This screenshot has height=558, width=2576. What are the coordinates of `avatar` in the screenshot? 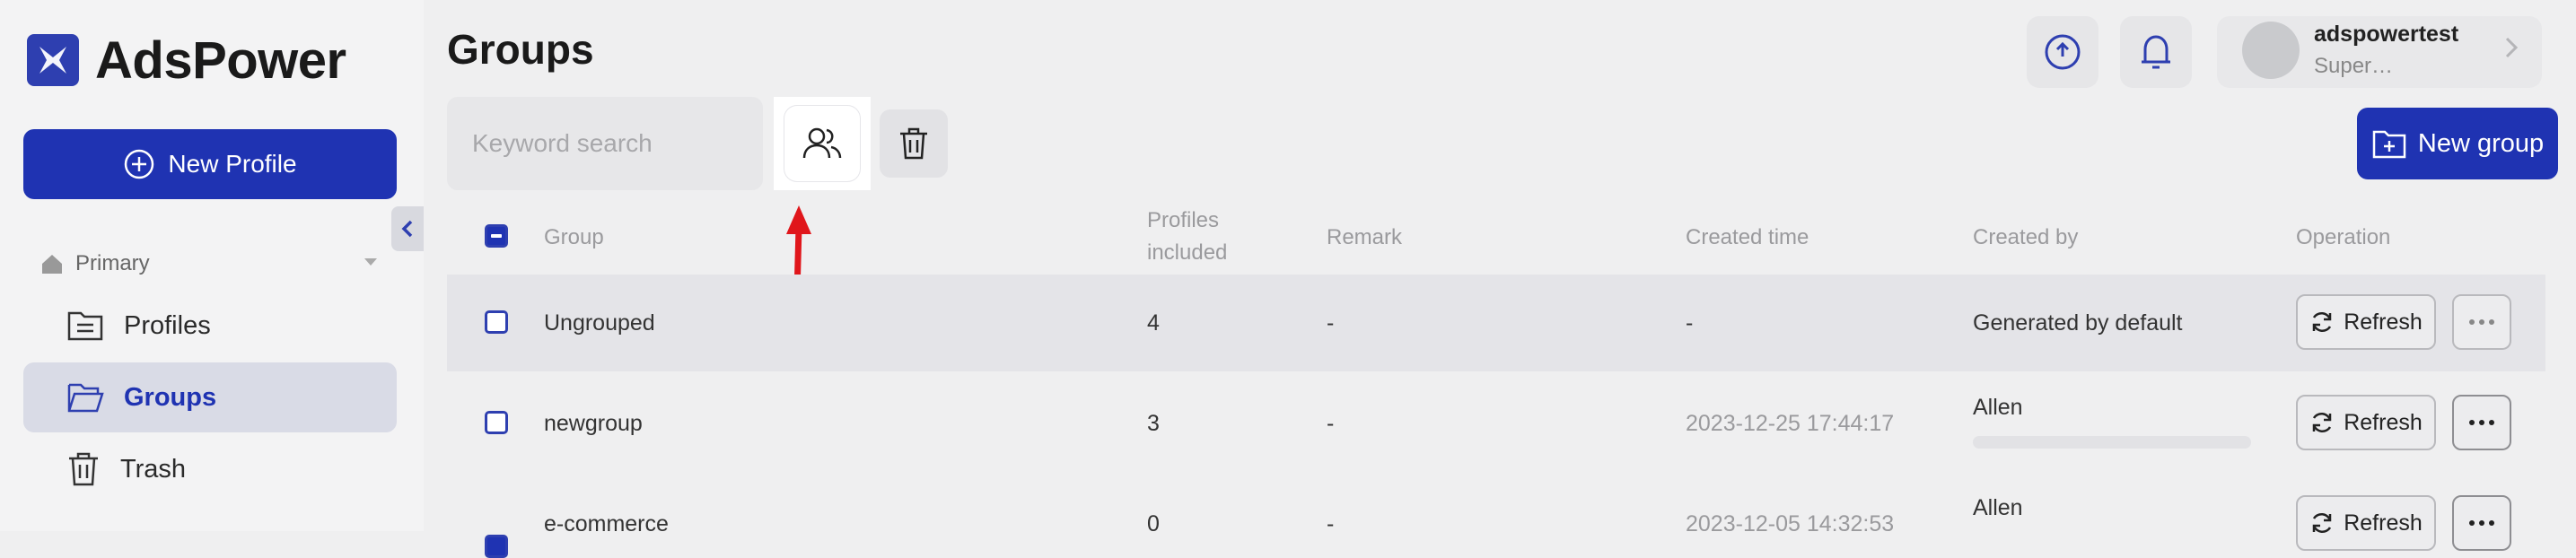 It's located at (2271, 50).